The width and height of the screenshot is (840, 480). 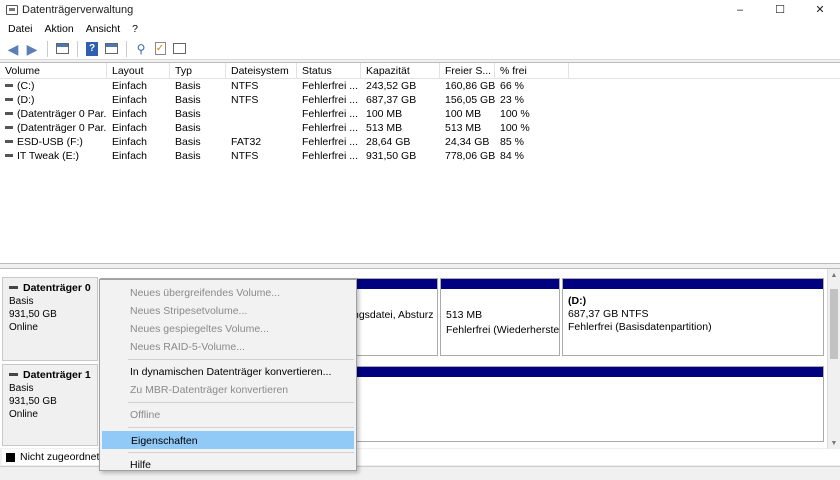 I want to click on back-arrow-icon: ◀, so click(x=13, y=48).